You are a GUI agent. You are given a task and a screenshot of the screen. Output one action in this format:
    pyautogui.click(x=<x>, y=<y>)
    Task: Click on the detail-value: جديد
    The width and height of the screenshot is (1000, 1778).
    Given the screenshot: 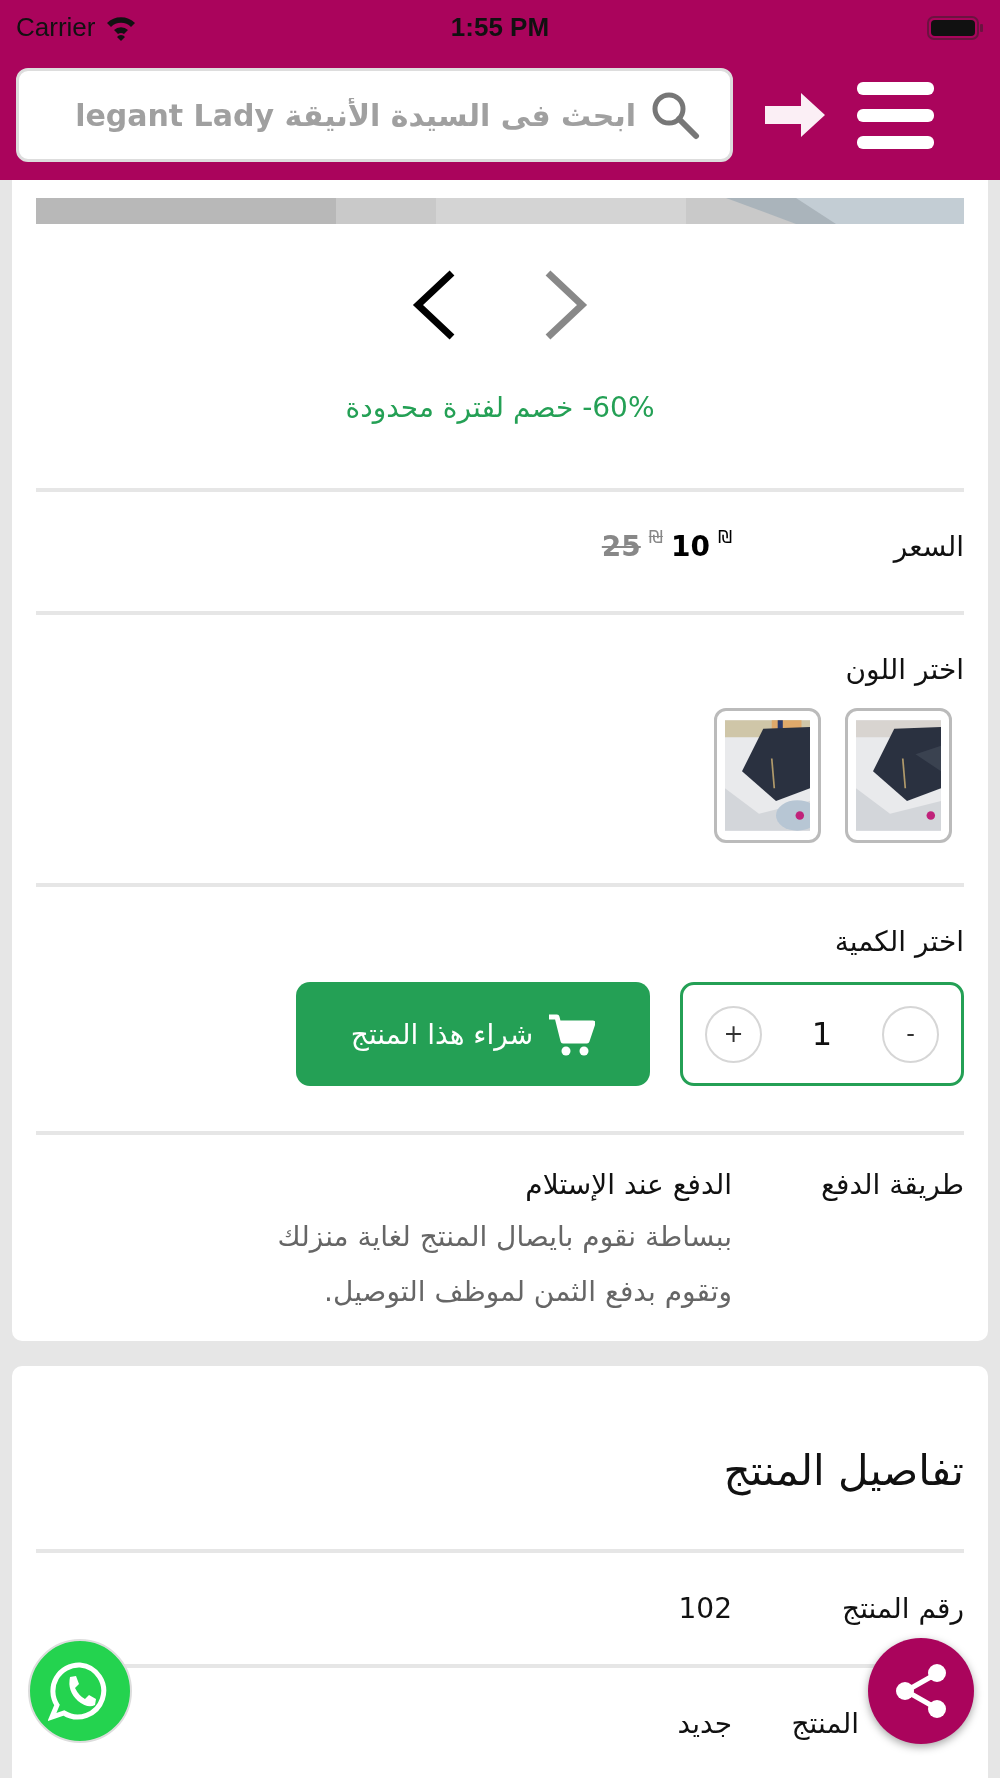 What is the action you would take?
    pyautogui.click(x=704, y=1723)
    